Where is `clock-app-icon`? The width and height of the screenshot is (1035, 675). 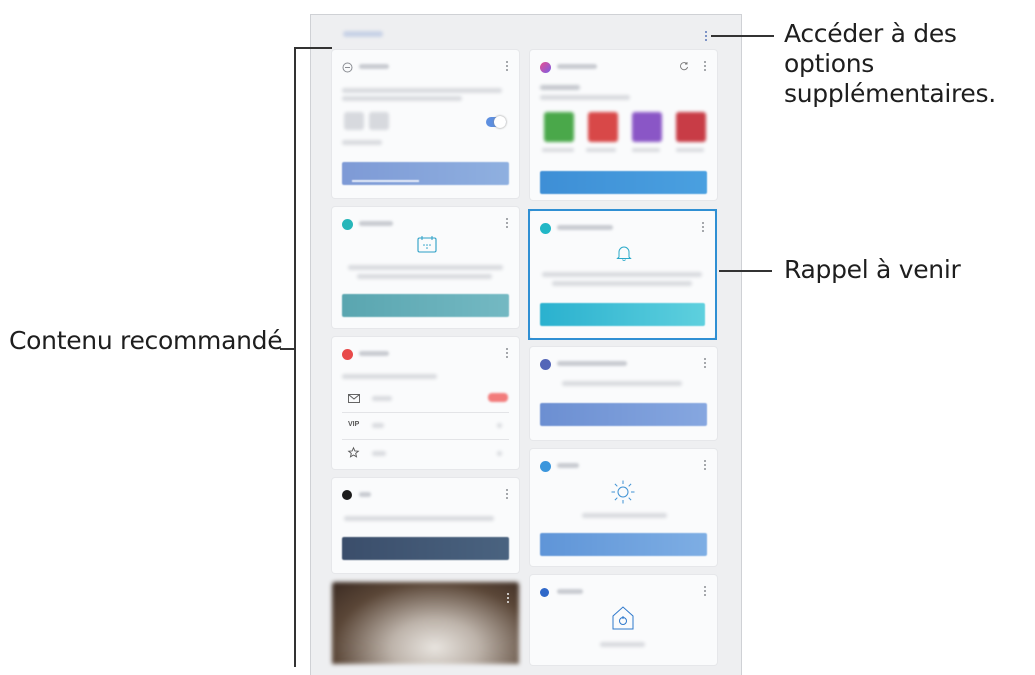 clock-app-icon is located at coordinates (347, 495).